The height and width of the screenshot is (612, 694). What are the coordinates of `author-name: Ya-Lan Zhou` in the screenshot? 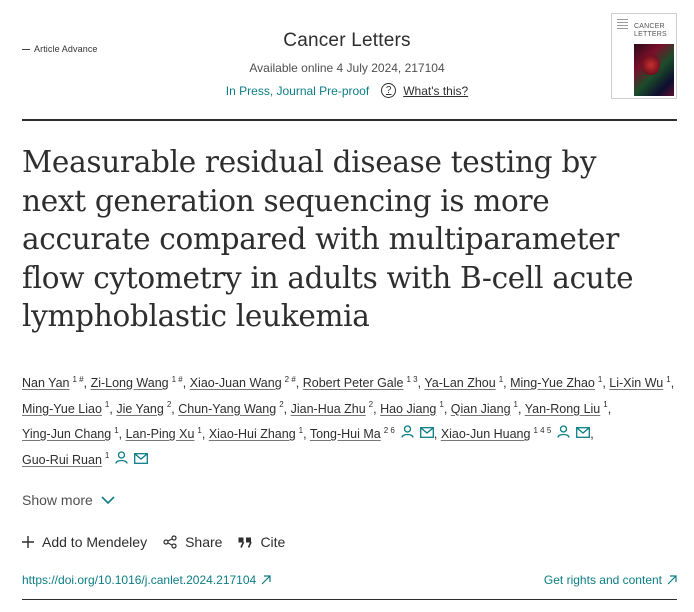 It's located at (459, 383).